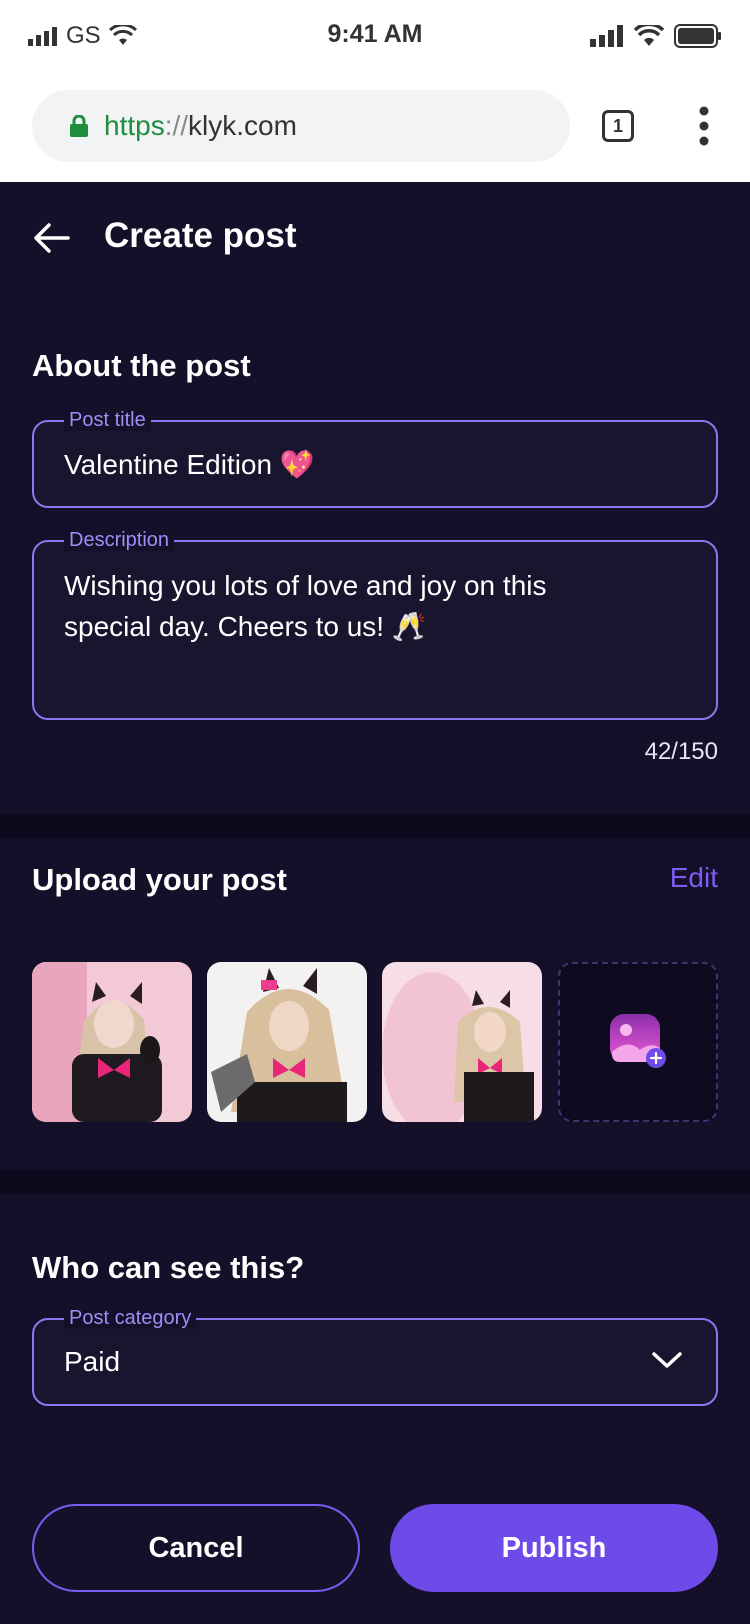 The height and width of the screenshot is (1624, 750). I want to click on upload-section-title: Upload your post, so click(159, 879).